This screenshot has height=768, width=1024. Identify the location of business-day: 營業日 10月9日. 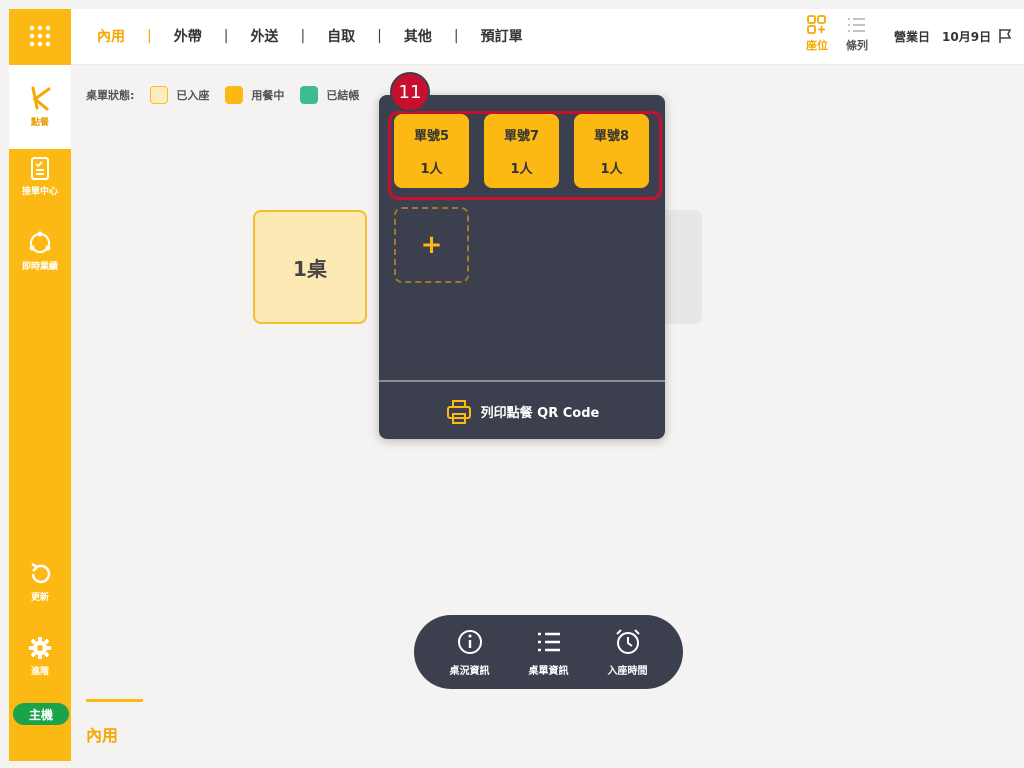
(954, 36).